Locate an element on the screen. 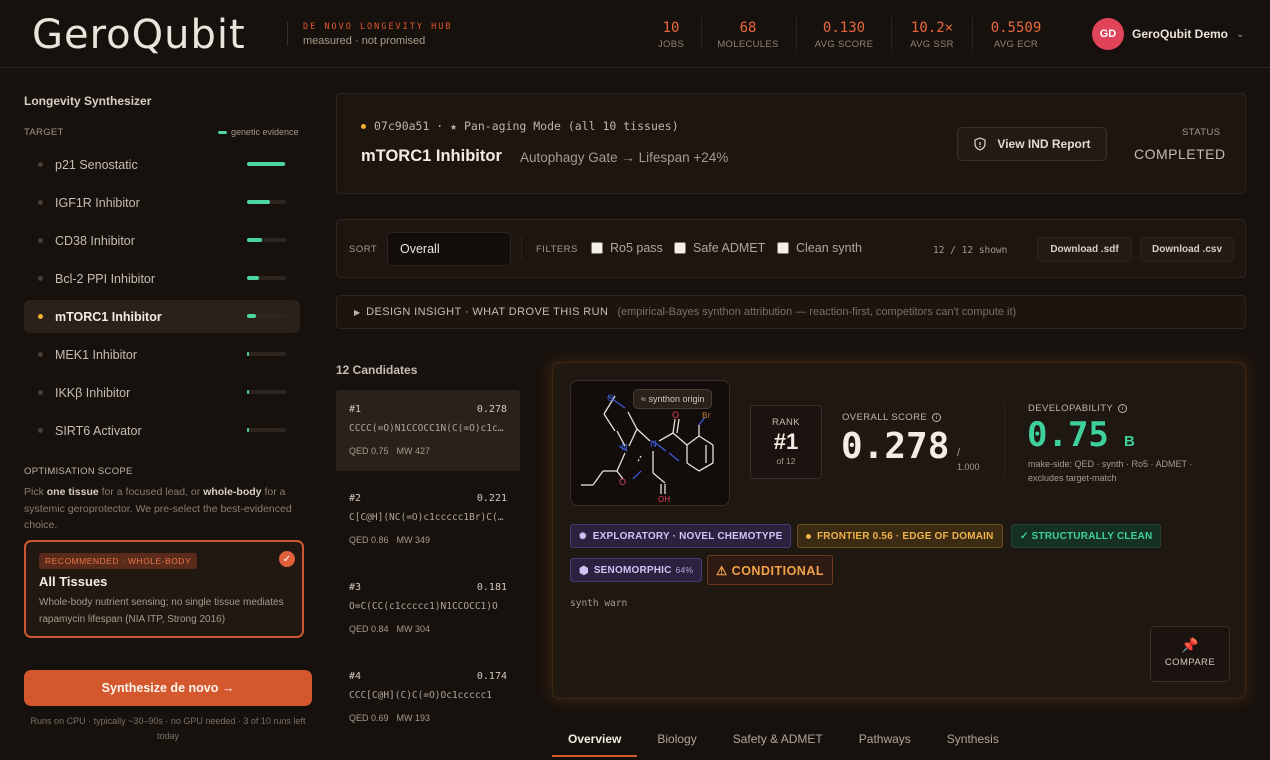  molecule-structure: O N N O Br O OH ≈ synthon origin is located at coordinates (650, 443).